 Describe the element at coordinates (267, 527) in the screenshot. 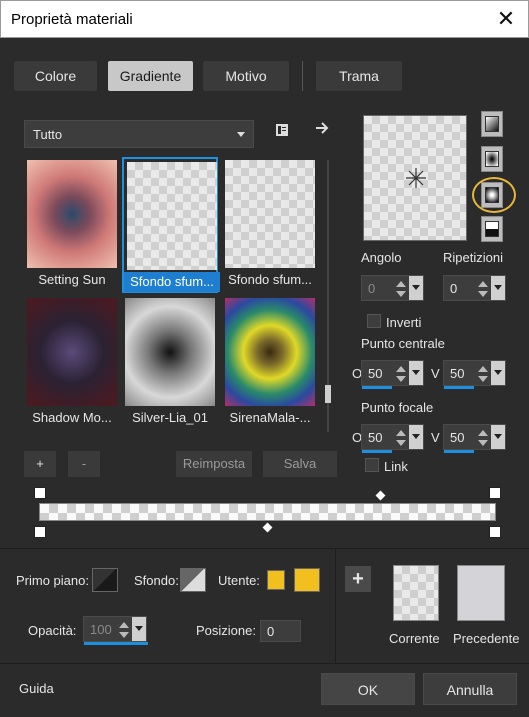

I see `color-midpoint` at that location.